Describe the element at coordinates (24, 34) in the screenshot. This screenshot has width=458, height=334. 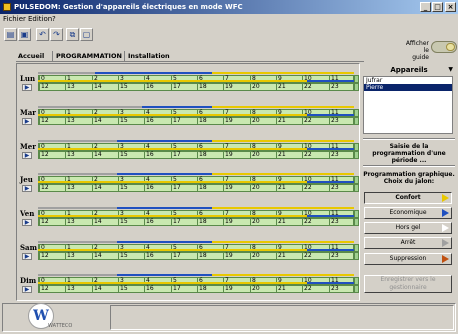
I see `save-icon: ▣` at that location.